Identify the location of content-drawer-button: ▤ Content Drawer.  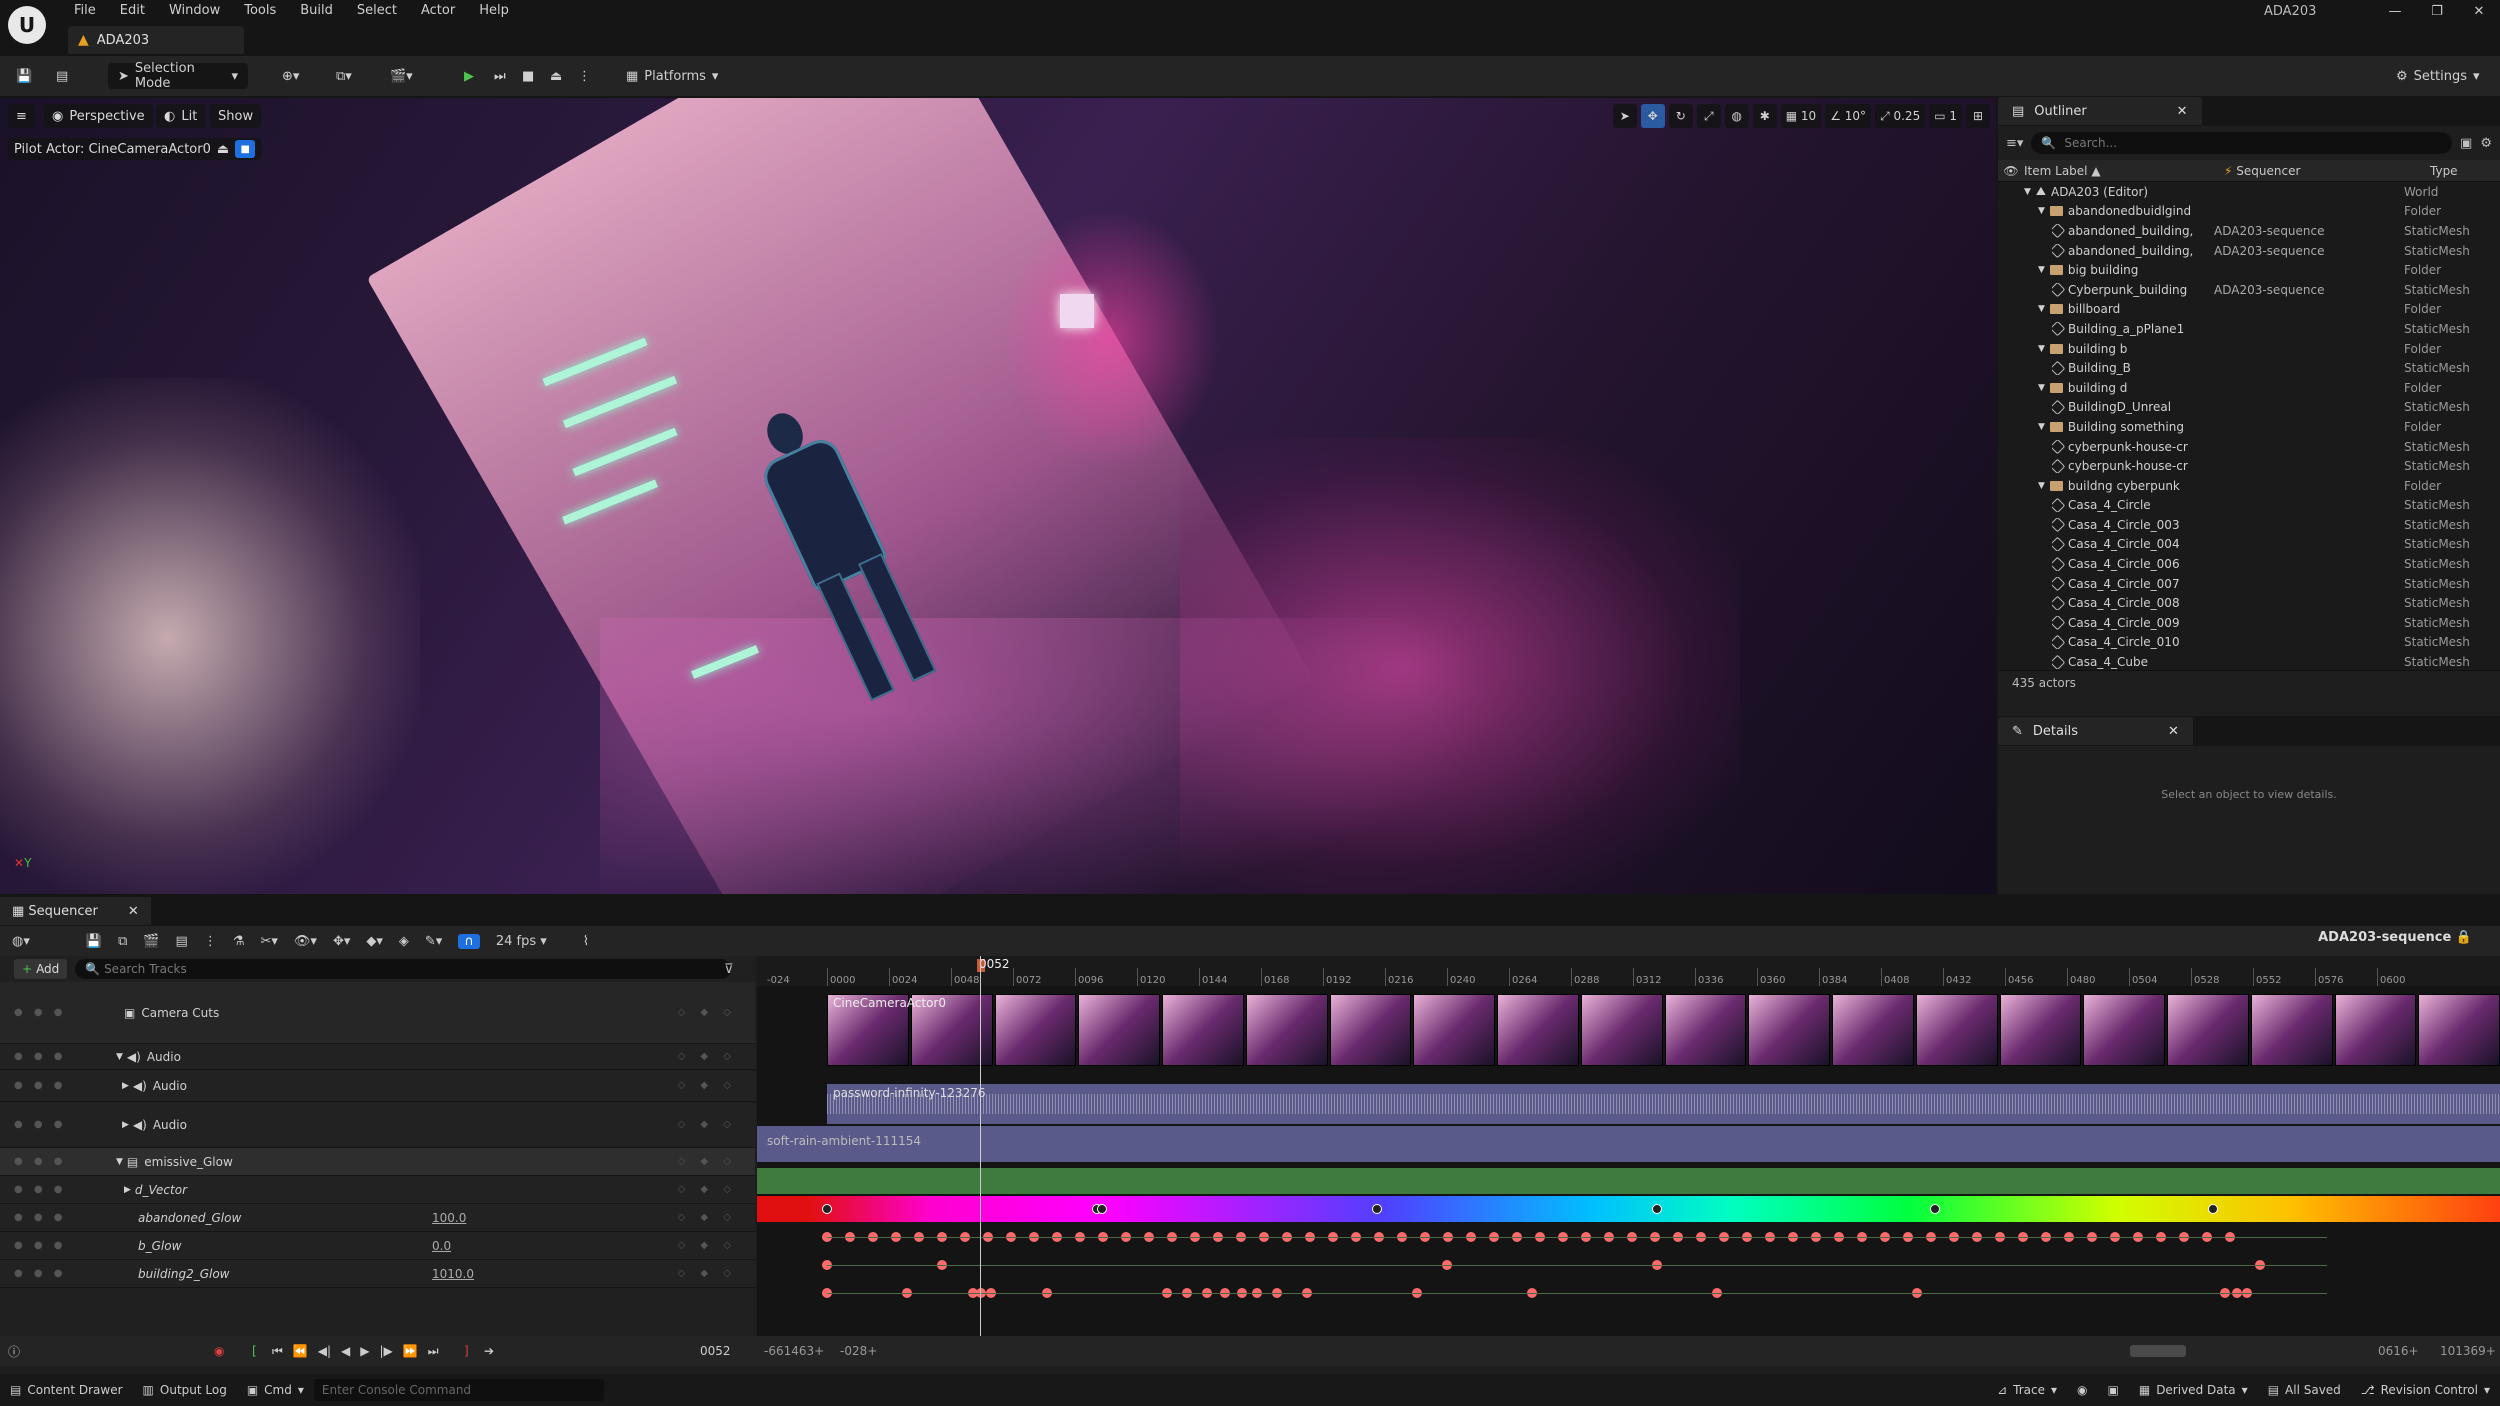
(66, 1390).